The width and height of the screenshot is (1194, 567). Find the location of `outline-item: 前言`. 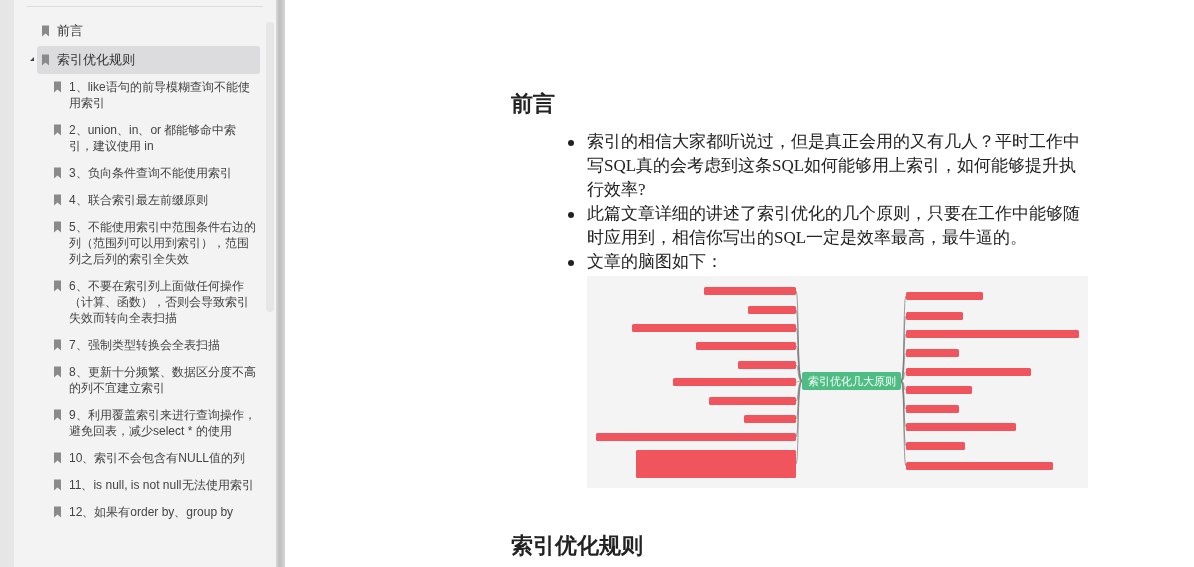

outline-item: 前言 is located at coordinates (148, 31).